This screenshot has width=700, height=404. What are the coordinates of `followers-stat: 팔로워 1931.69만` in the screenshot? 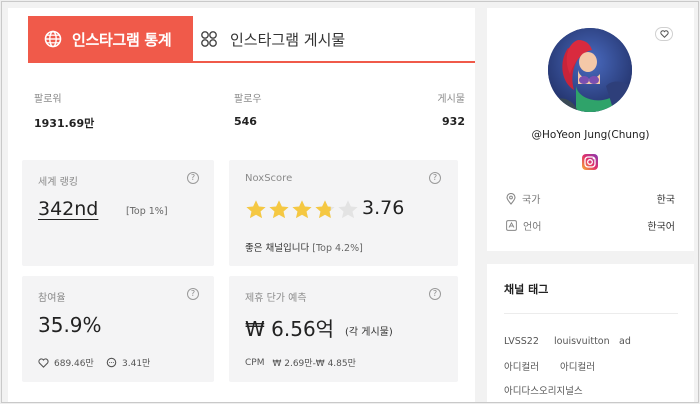 It's located at (64, 110).